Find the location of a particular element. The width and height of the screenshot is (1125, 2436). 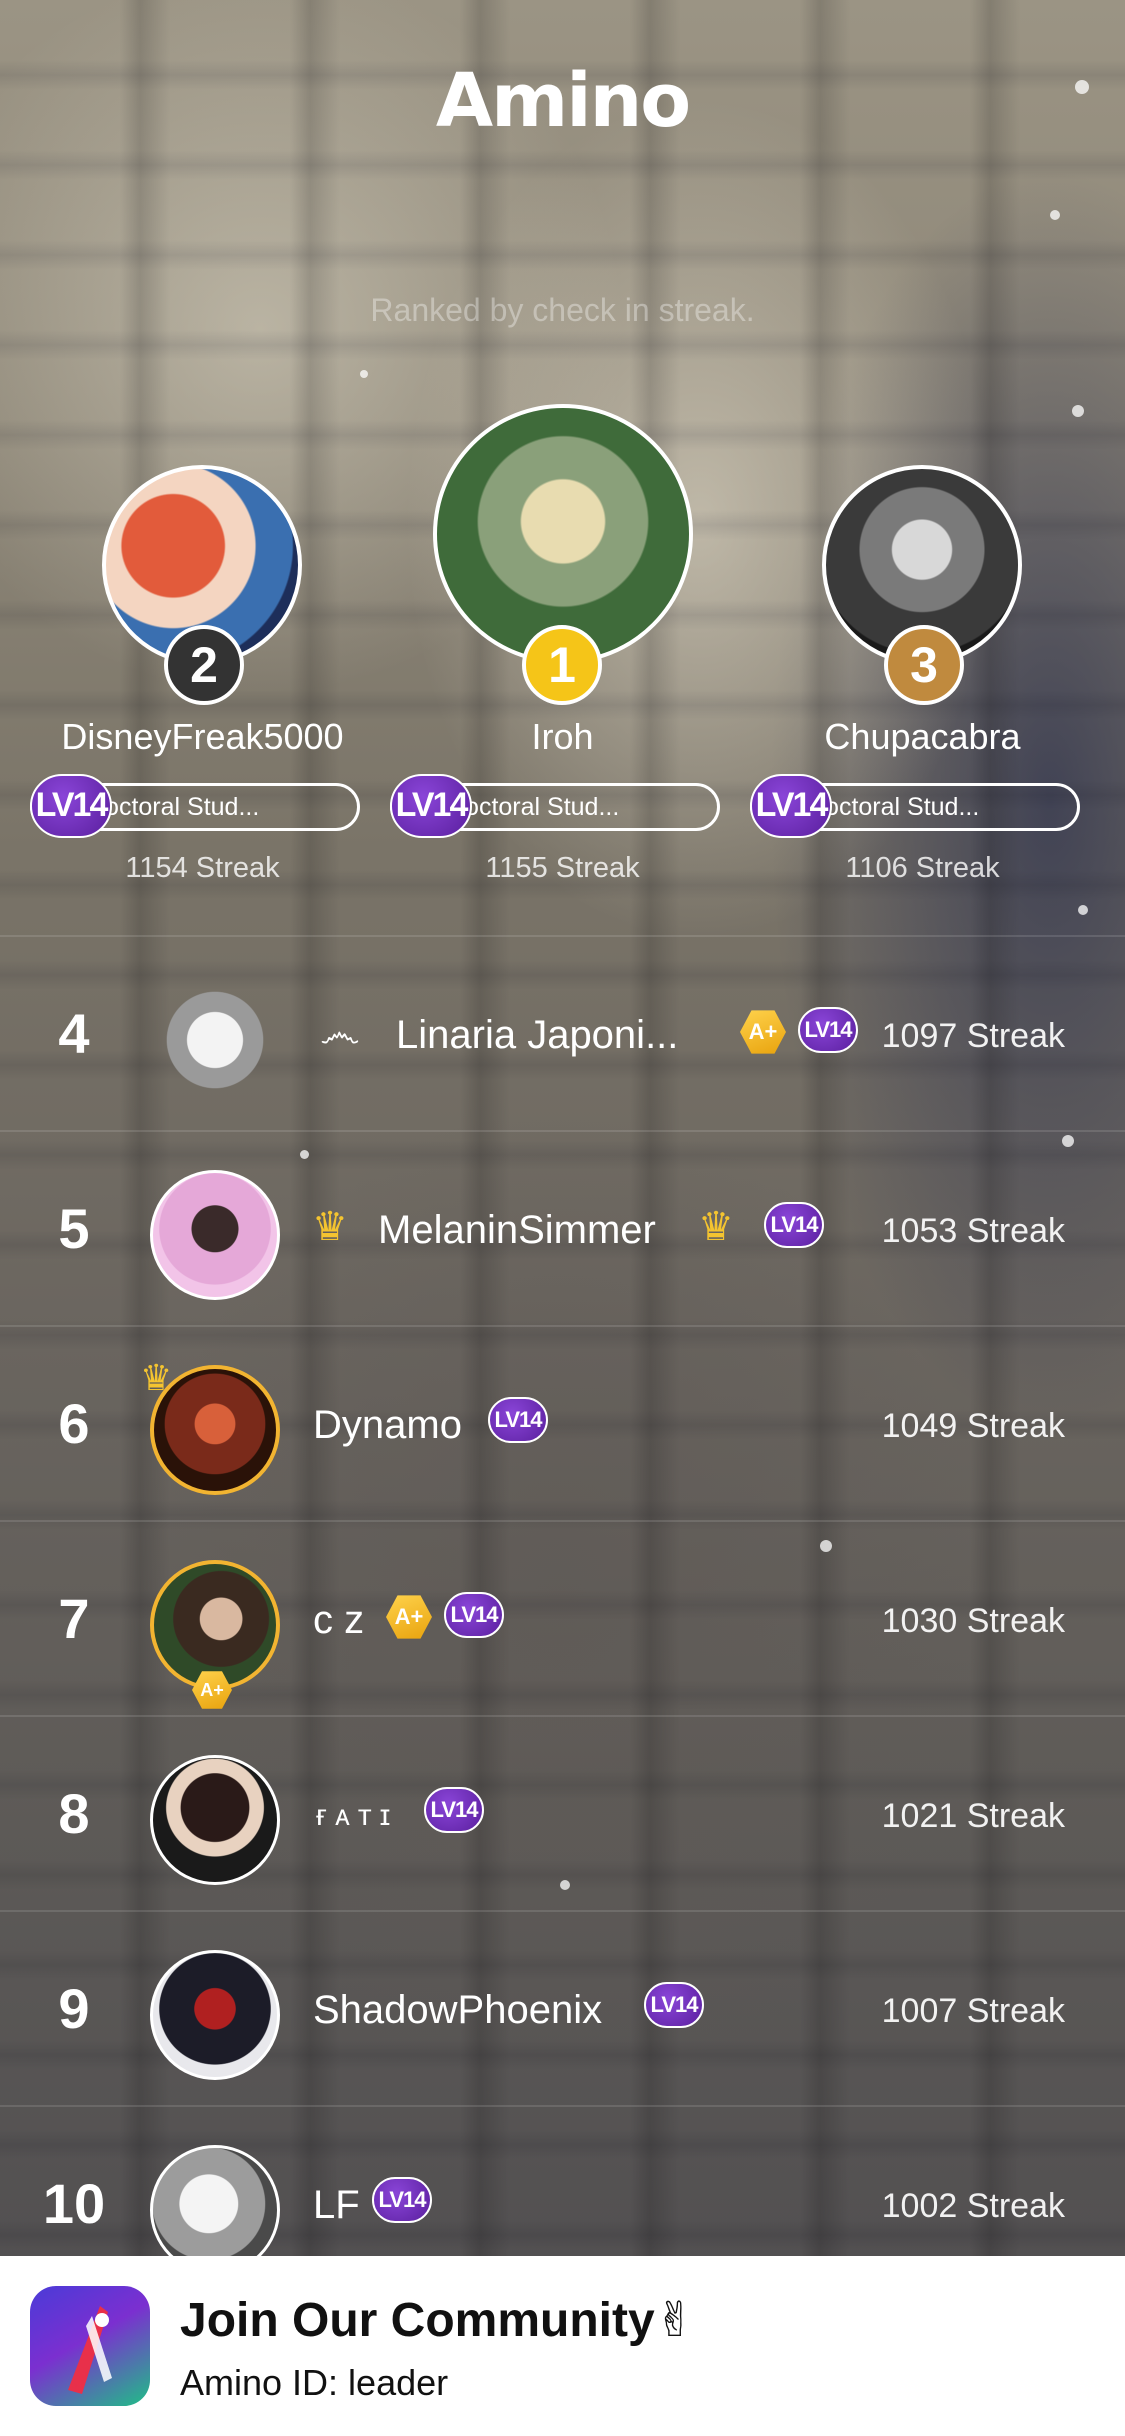

rank-number: 4 is located at coordinates (74, 1033).